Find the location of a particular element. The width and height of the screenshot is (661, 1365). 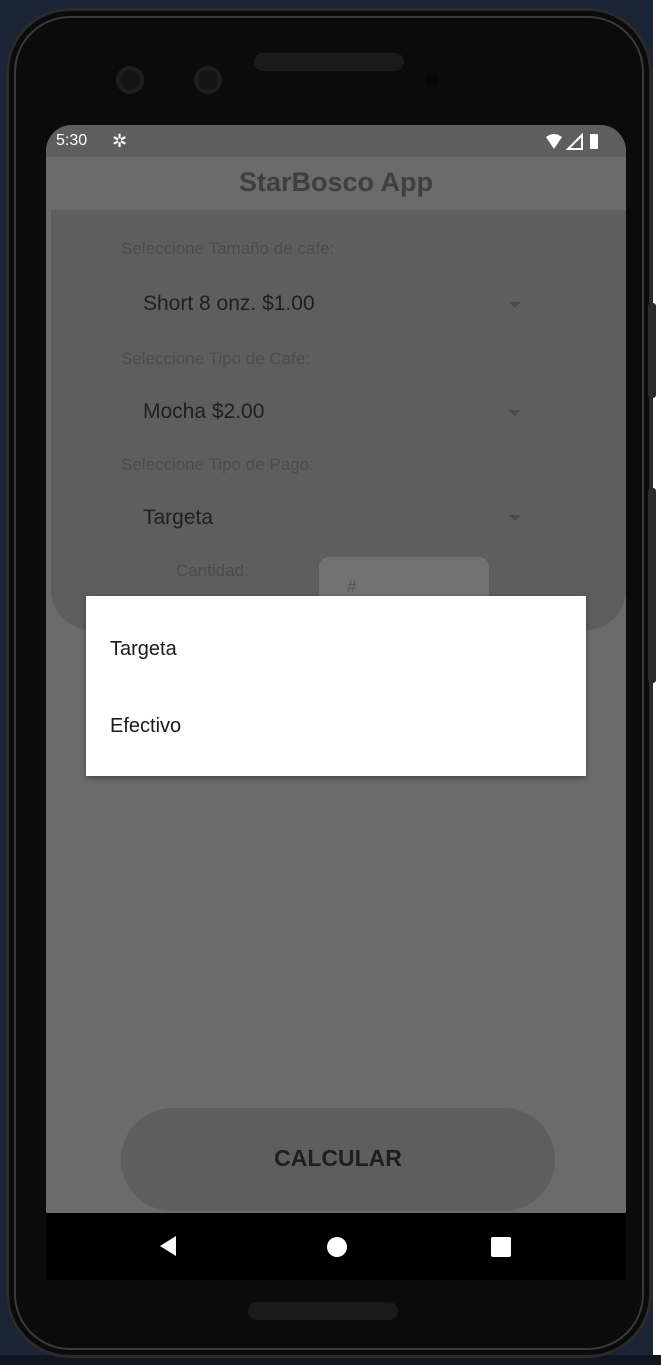

home-icon is located at coordinates (337, 1247).